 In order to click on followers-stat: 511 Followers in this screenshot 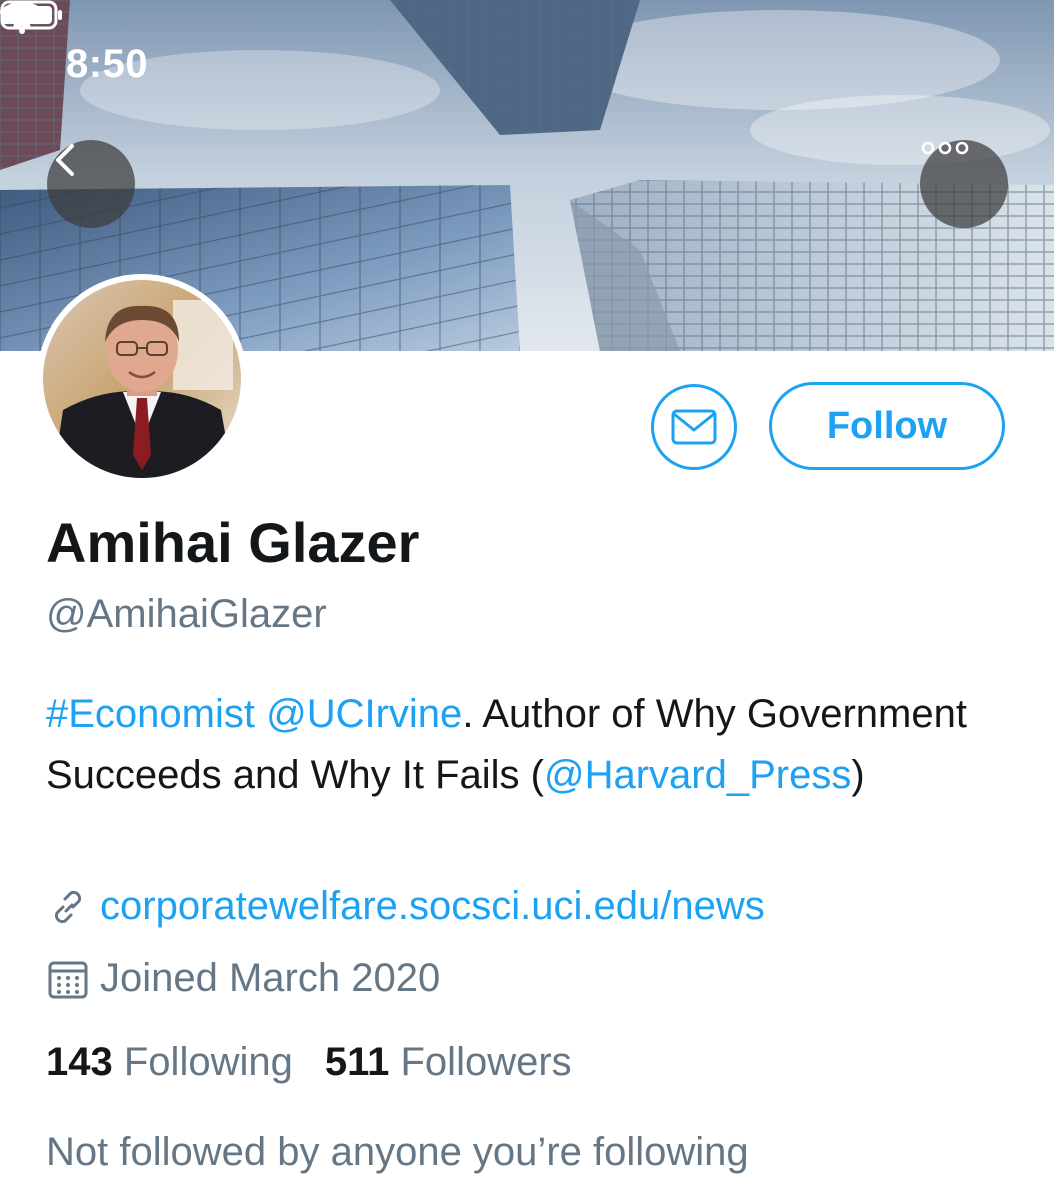, I will do `click(448, 1062)`.